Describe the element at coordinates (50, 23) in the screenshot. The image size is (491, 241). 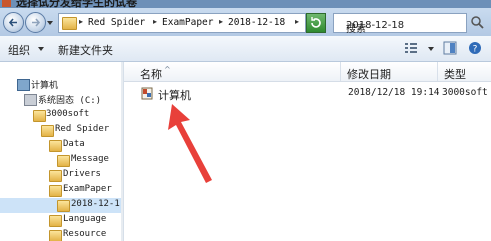
I see `history-dropdown-icon` at that location.